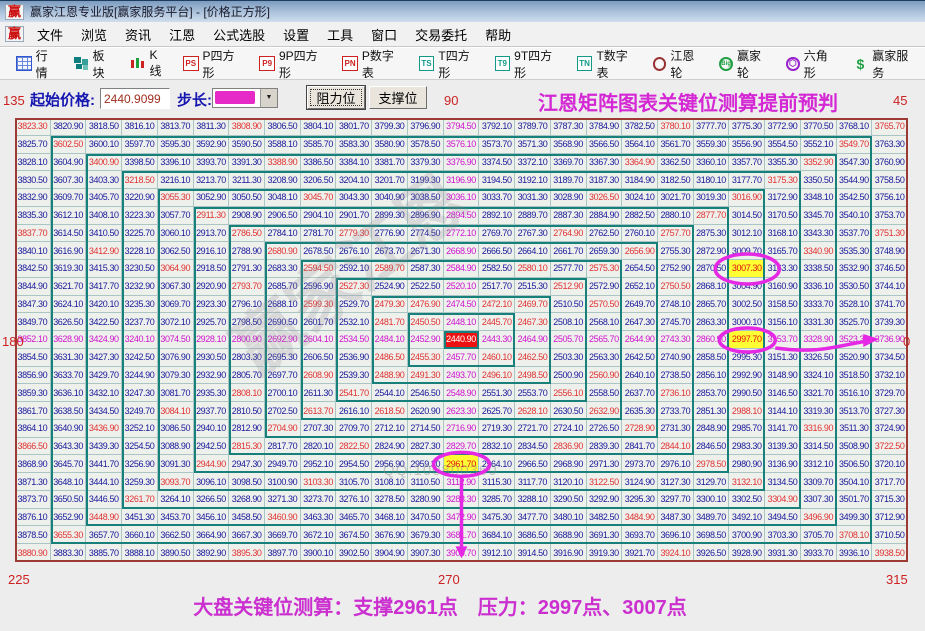  Describe the element at coordinates (340, 35) in the screenshot. I see `menu-item-6: 工具` at that location.